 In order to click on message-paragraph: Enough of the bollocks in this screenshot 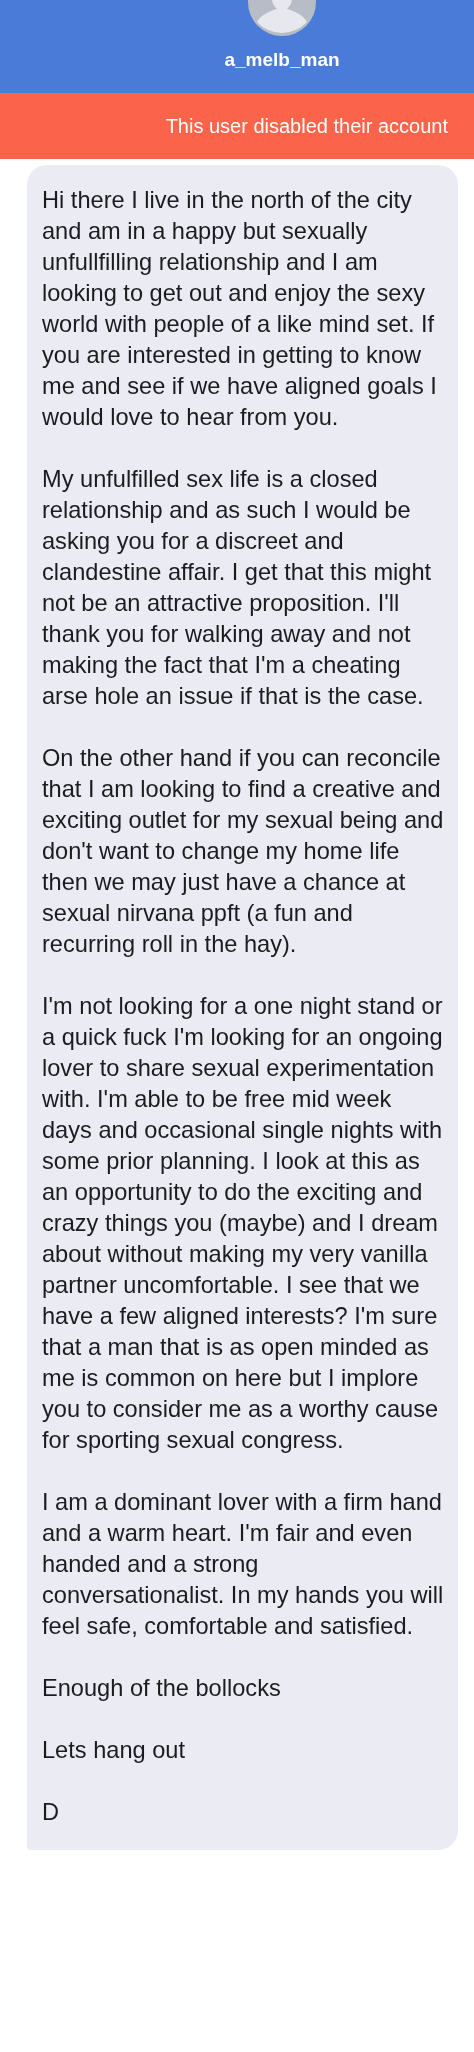, I will do `click(162, 1688)`.